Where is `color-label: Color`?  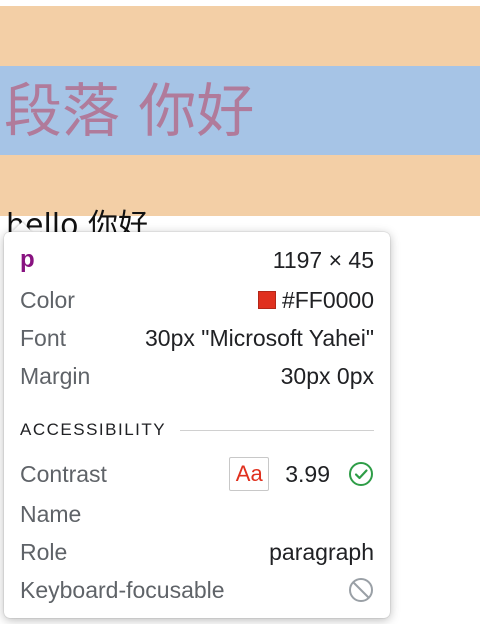
color-label: Color is located at coordinates (47, 299).